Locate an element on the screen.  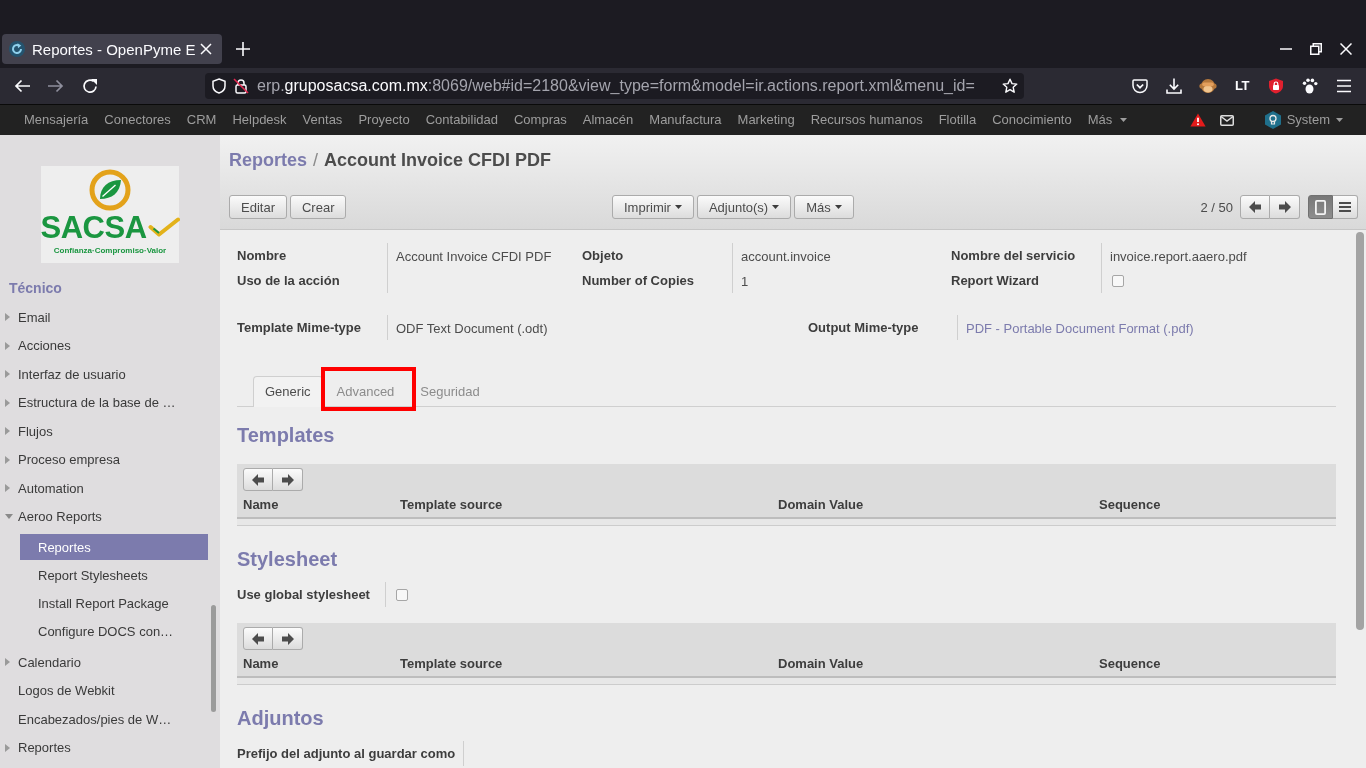
menu-item: CRM is located at coordinates (201, 120).